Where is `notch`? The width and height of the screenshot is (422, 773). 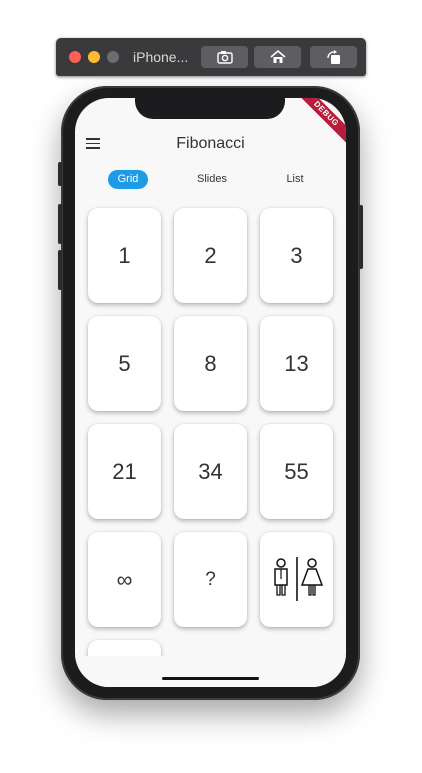
notch is located at coordinates (210, 108).